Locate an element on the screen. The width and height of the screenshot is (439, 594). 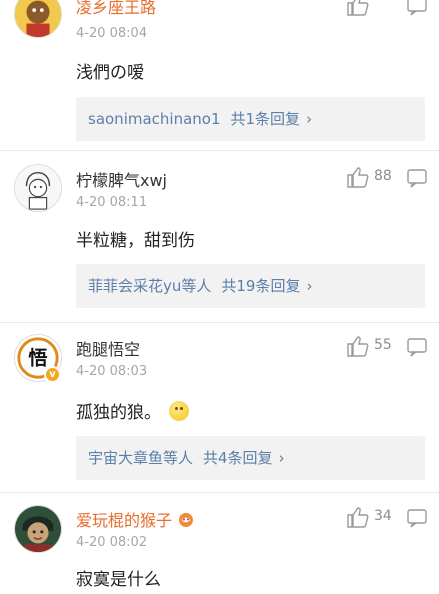
comment-text: 孤独的狼。 is located at coordinates (132, 410).